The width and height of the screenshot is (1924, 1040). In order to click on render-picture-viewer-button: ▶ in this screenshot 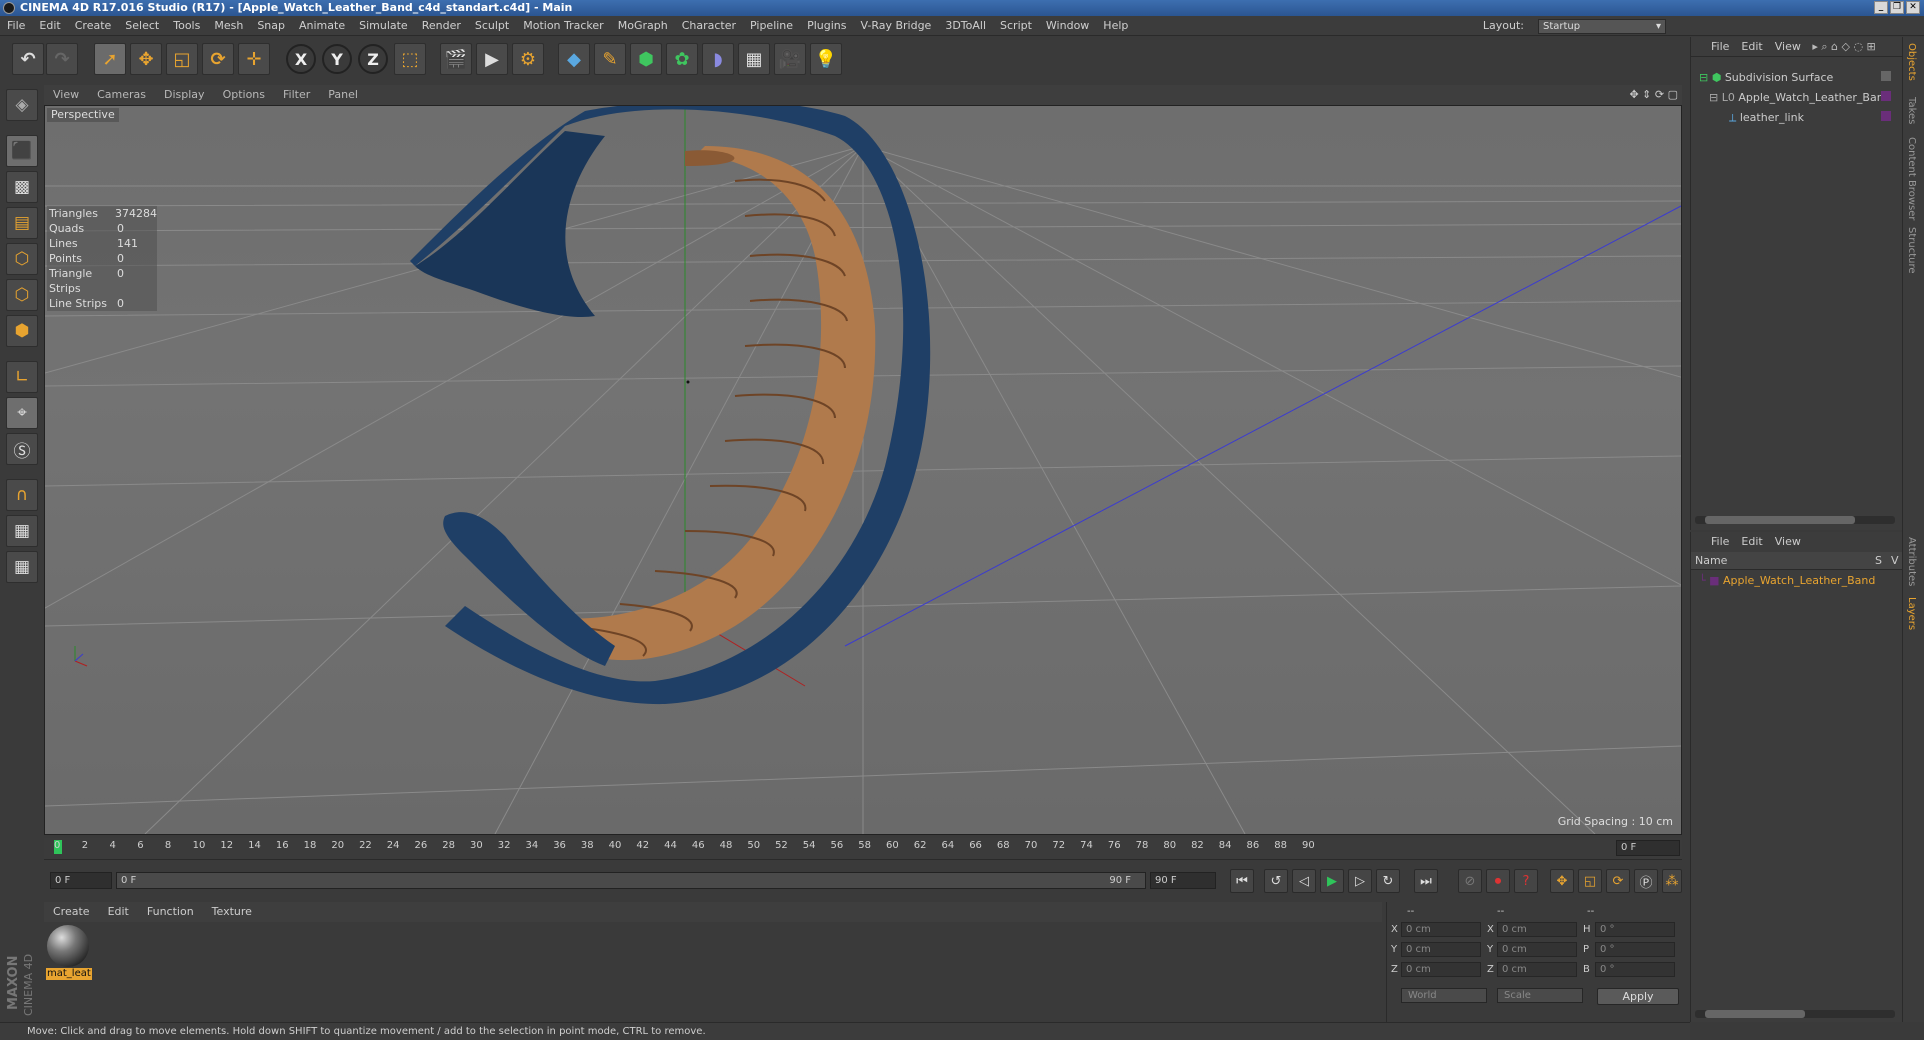, I will do `click(492, 59)`.